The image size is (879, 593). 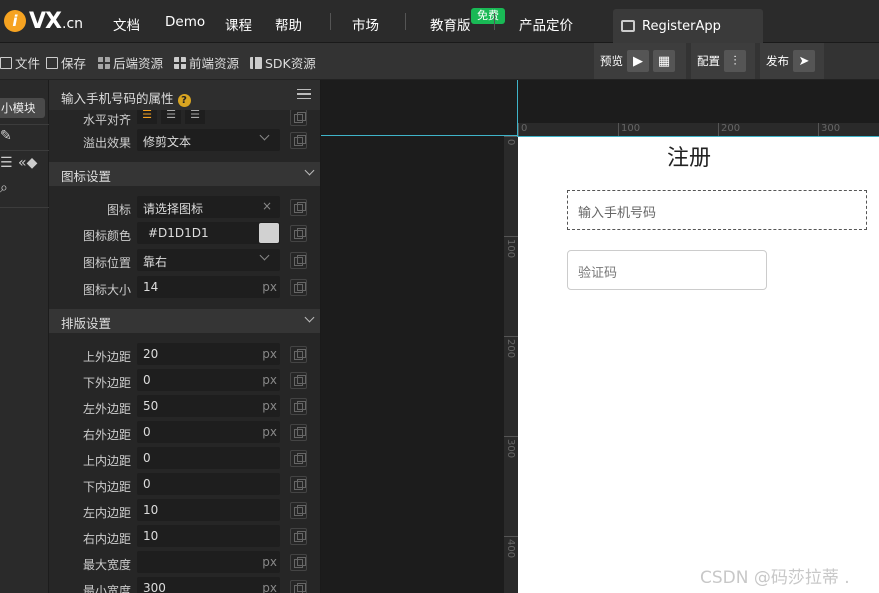 I want to click on send-publish-button: ➤, so click(x=804, y=61).